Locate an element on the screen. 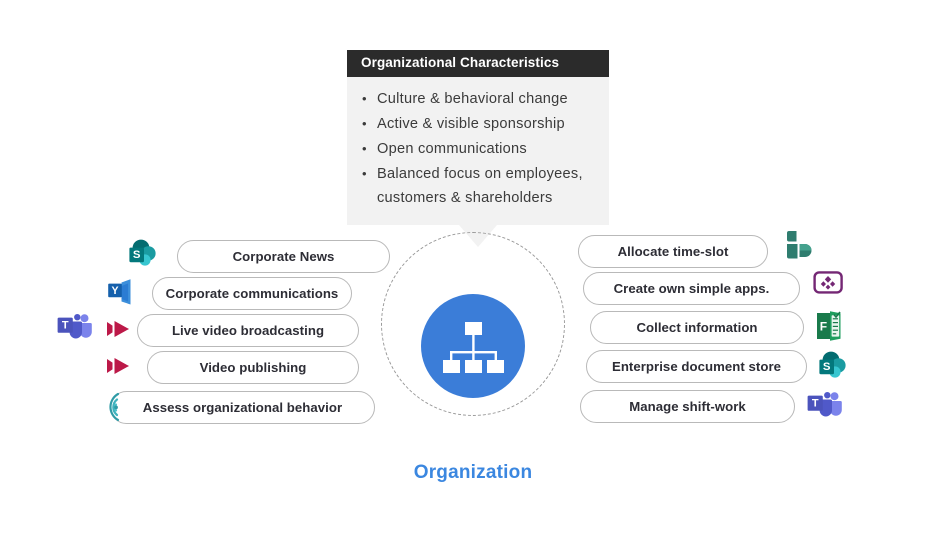 This screenshot has width=946, height=540. svg-text: Y is located at coordinates (114, 291).